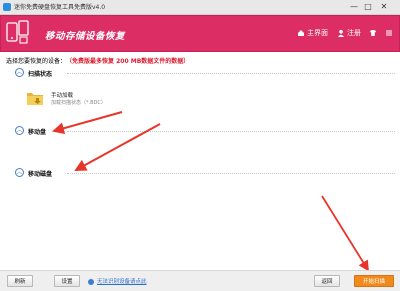 Image resolution: width=400 pixels, height=291 pixels. I want to click on arrow-to-start-scan, so click(345, 233).